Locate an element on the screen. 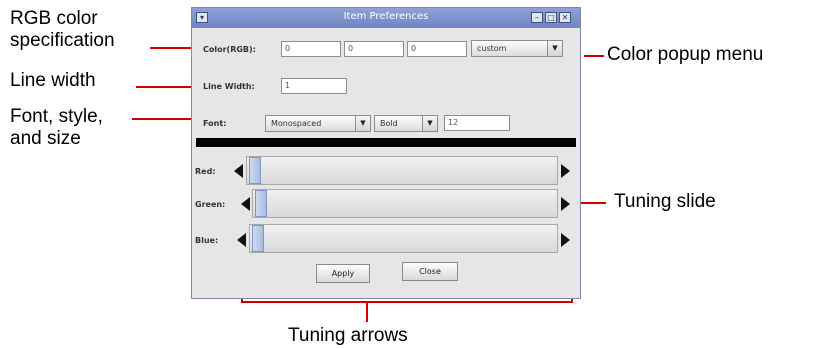 This screenshot has width=813, height=348. red-decrease-arrow-icon is located at coordinates (238, 171).